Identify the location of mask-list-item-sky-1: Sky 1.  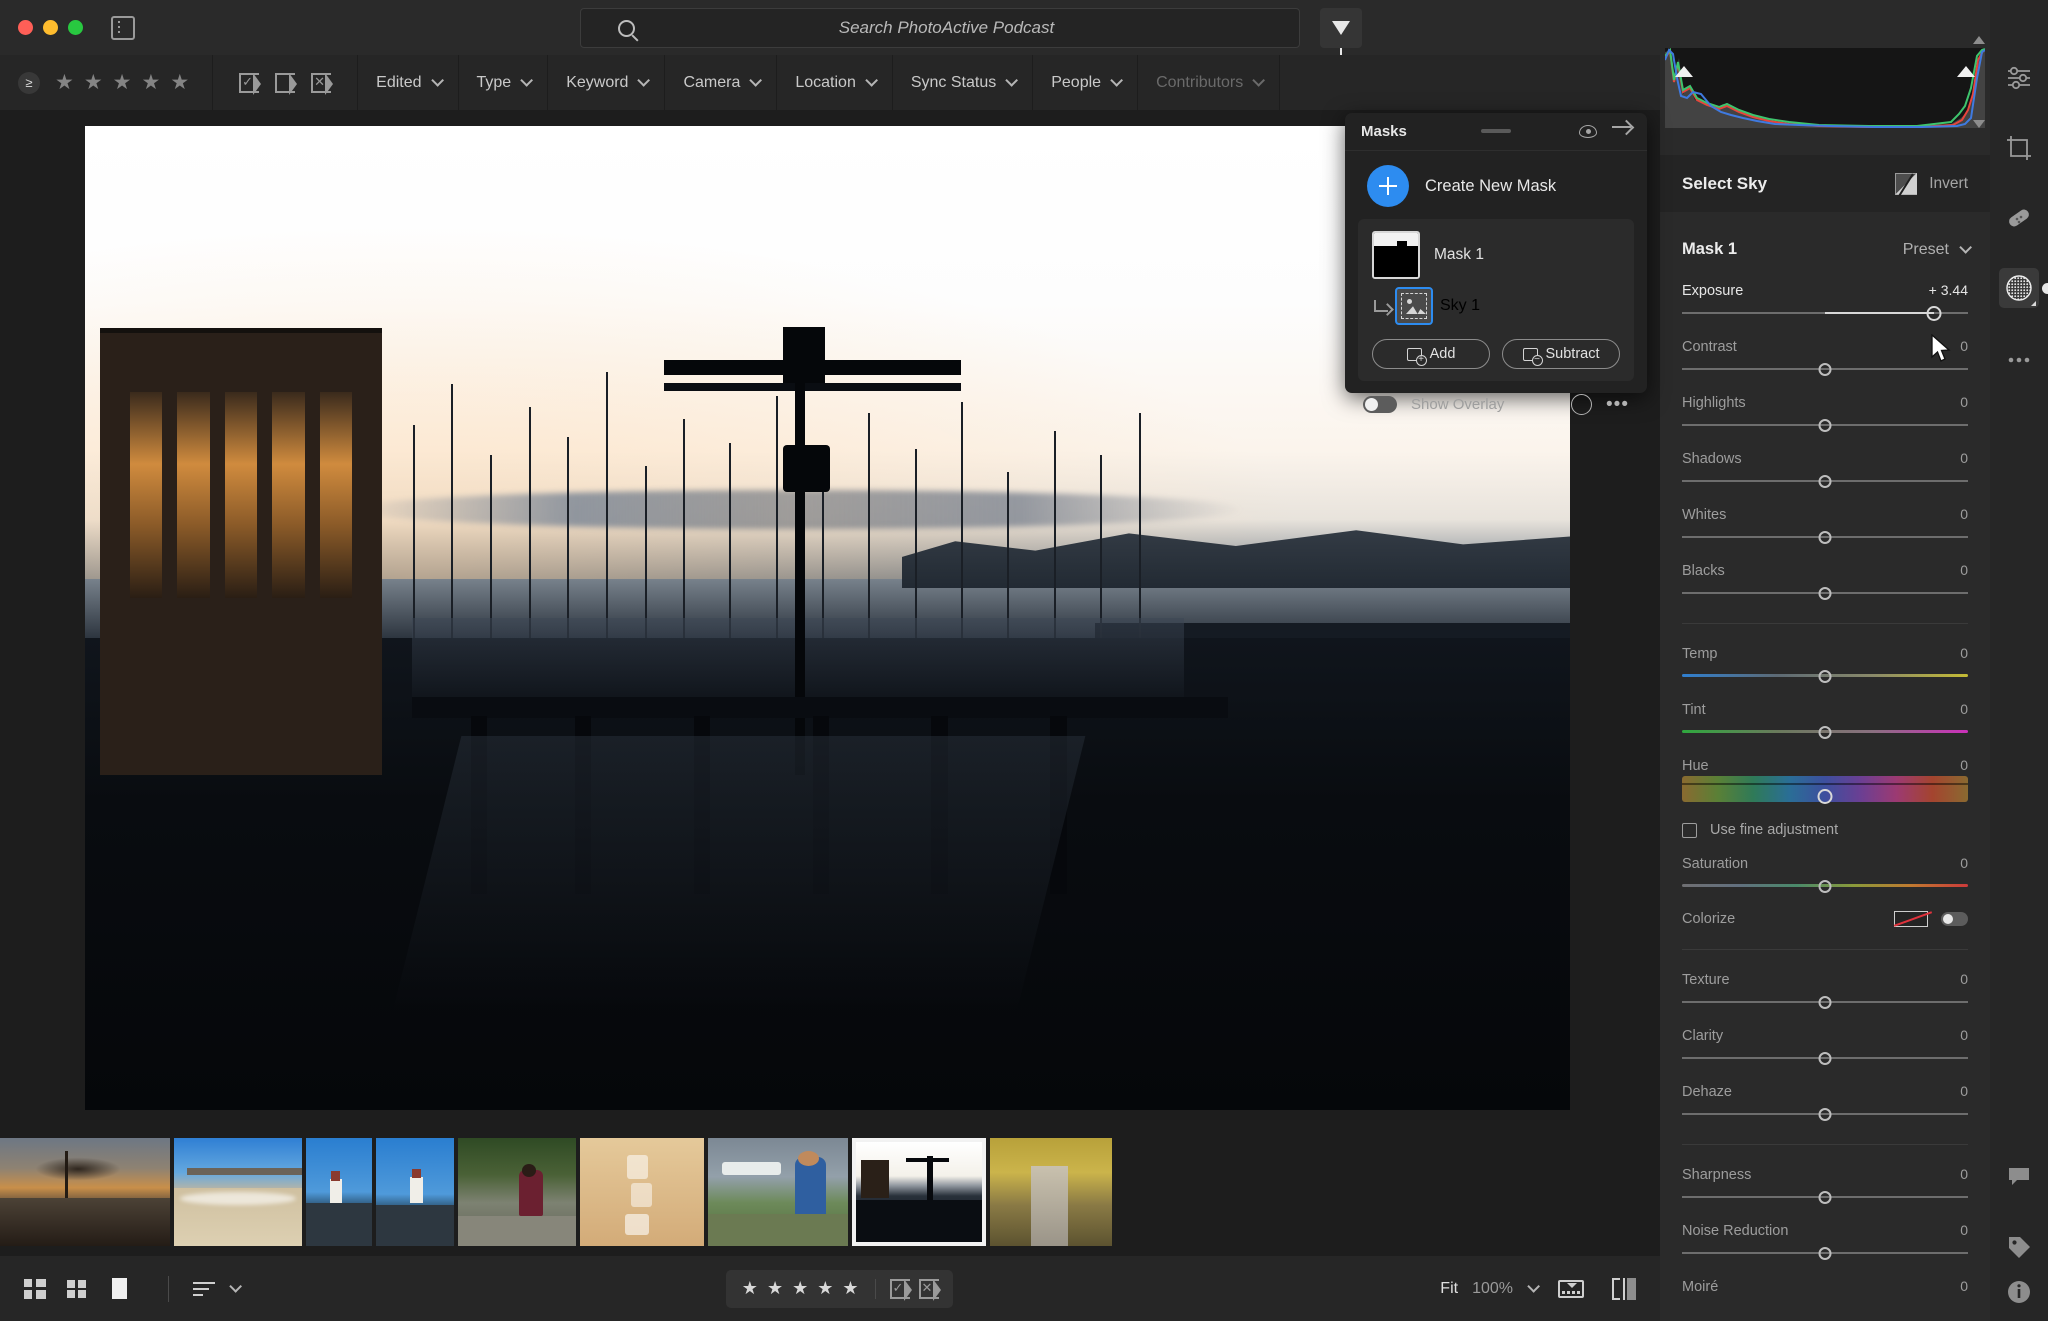
(1496, 304).